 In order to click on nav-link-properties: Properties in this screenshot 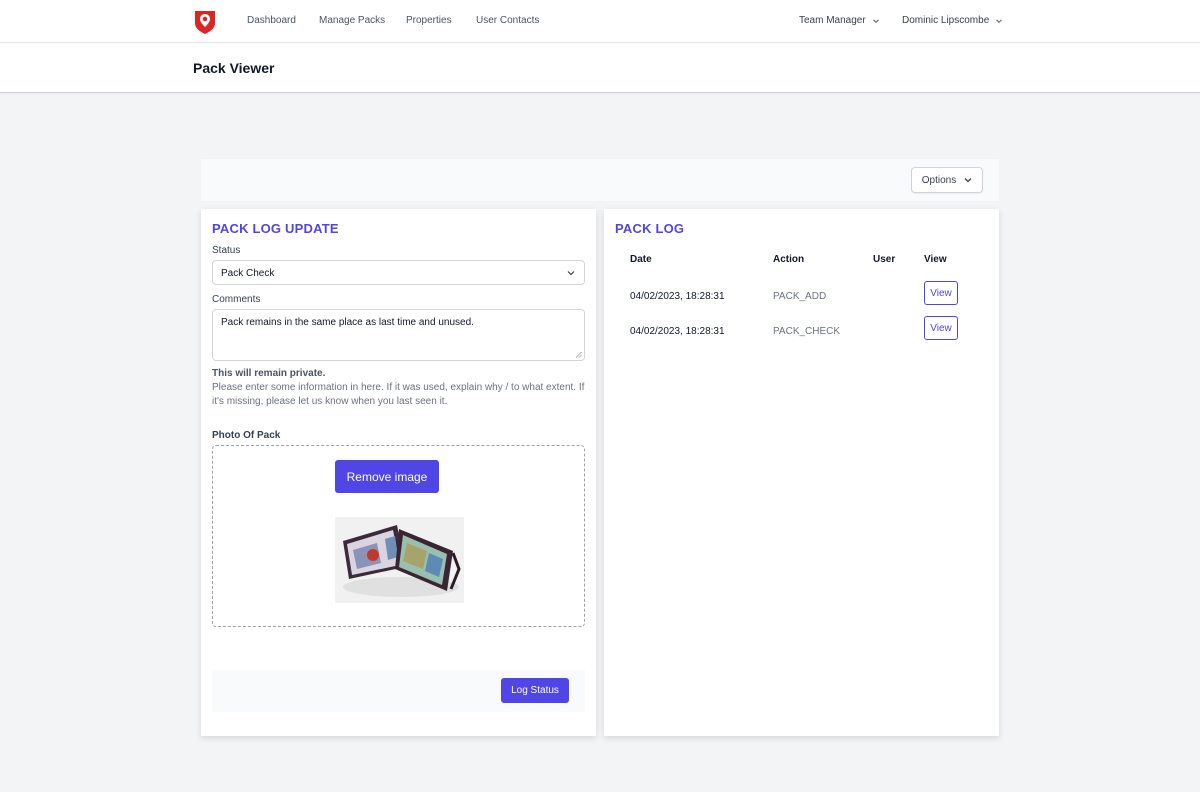, I will do `click(429, 20)`.